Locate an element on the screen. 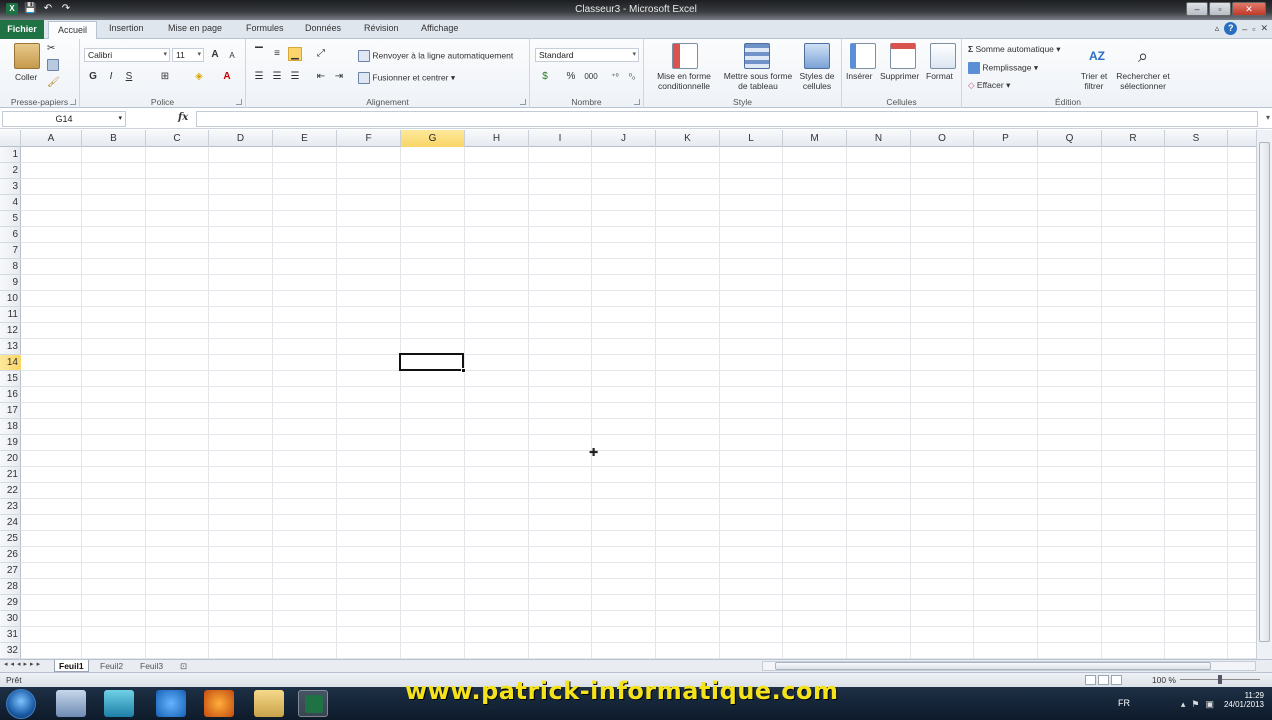 This screenshot has height=720, width=1272. formula-input is located at coordinates (727, 119).